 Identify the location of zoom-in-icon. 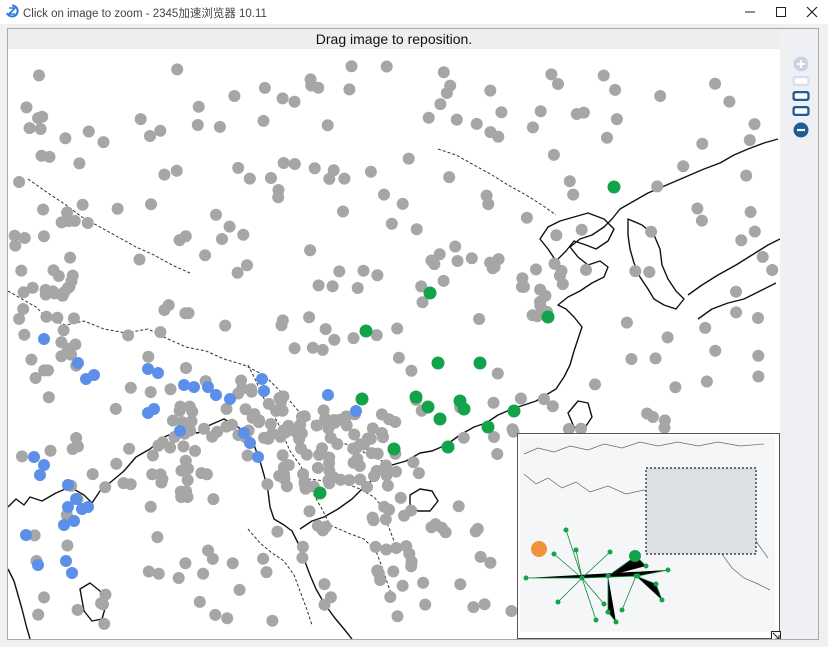
(801, 64).